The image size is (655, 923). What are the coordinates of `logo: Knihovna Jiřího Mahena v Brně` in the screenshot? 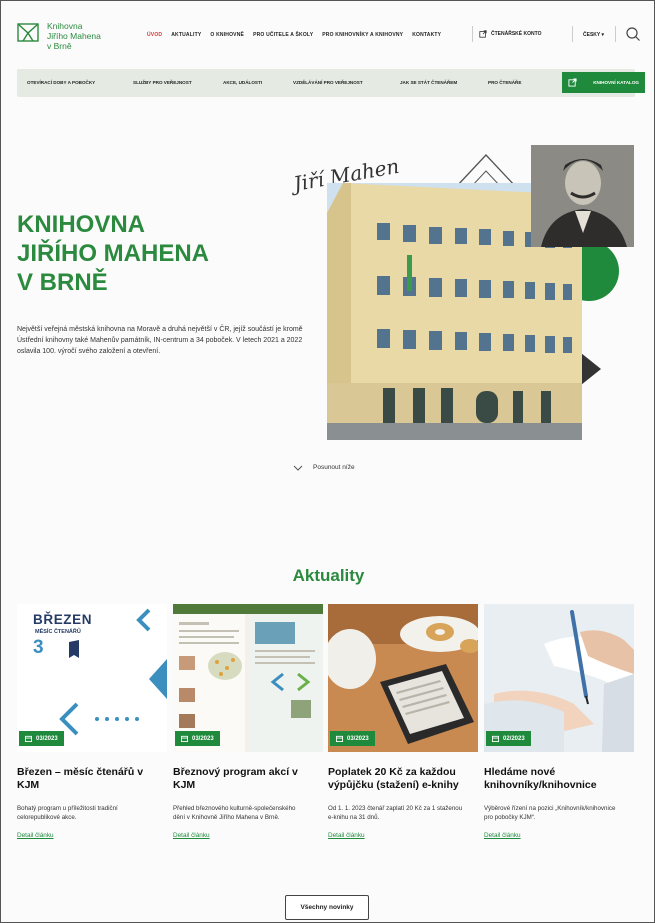 It's located at (77, 39).